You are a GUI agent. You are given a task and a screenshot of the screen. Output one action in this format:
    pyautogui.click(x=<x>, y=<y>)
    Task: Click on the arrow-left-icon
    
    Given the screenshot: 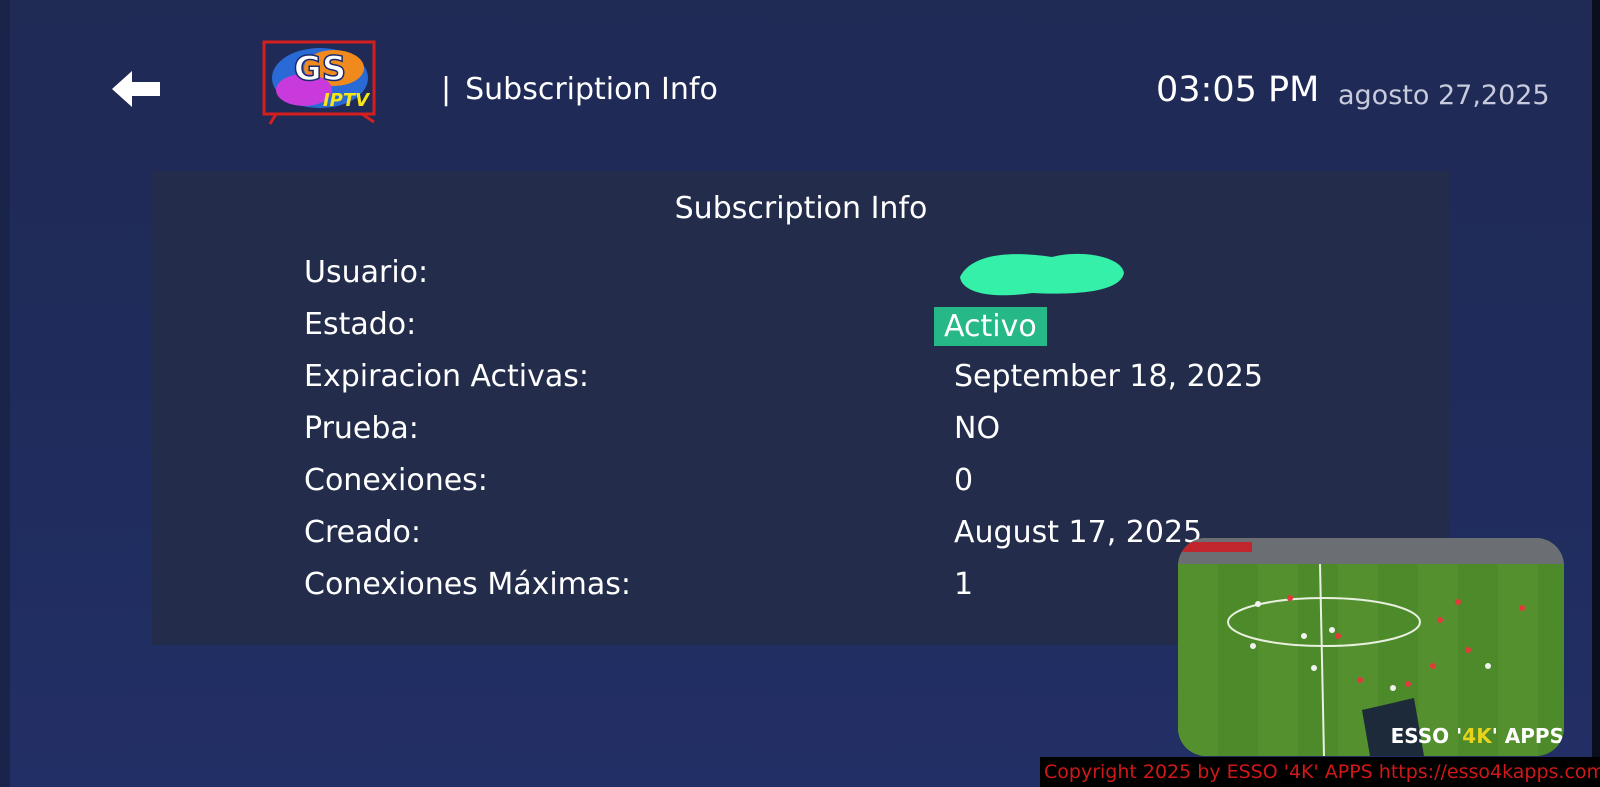 What is the action you would take?
    pyautogui.click(x=136, y=89)
    